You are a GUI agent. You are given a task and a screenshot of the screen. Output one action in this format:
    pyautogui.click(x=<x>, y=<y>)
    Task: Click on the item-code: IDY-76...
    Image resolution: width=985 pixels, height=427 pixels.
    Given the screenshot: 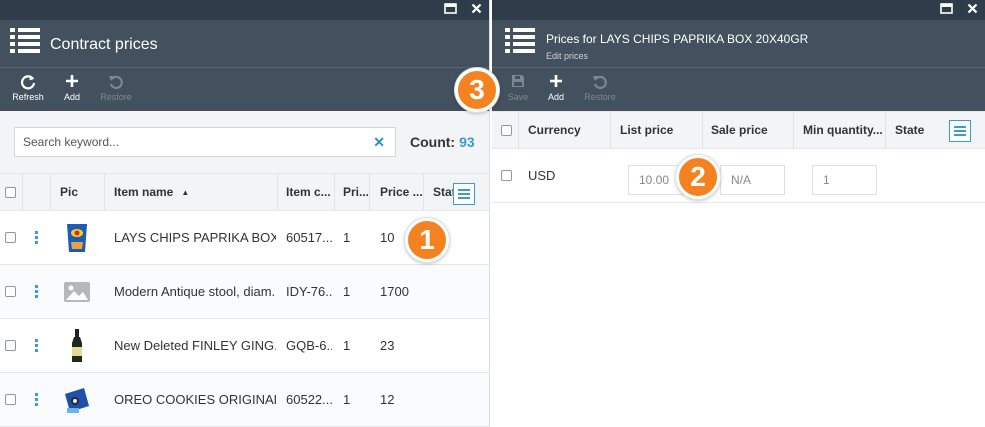 What is the action you would take?
    pyautogui.click(x=309, y=291)
    